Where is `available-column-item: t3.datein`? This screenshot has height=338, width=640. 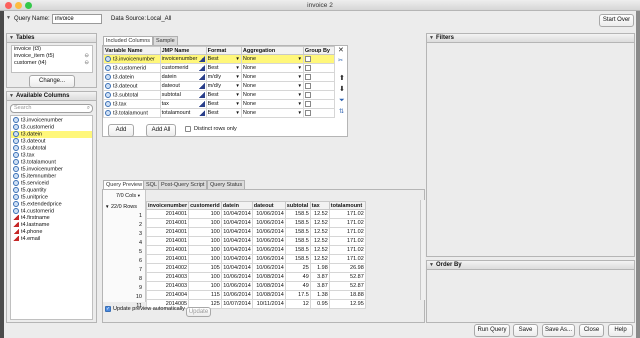 available-column-item: t3.datein is located at coordinates (51, 134).